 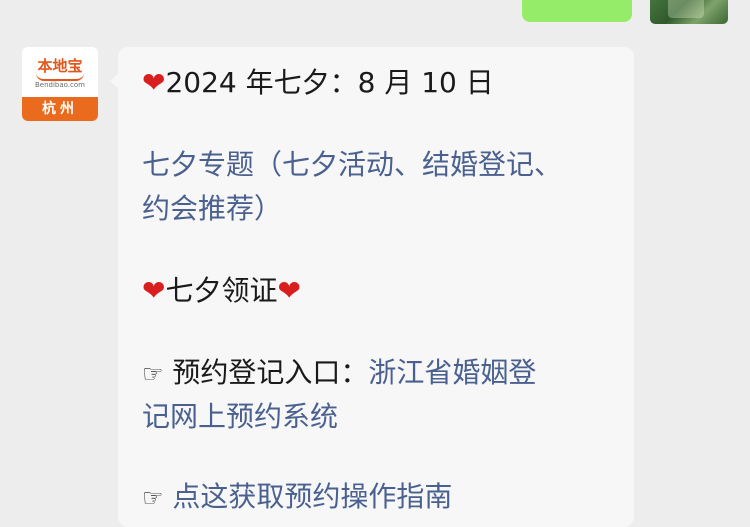 I want to click on own-avatar, so click(x=689, y=12).